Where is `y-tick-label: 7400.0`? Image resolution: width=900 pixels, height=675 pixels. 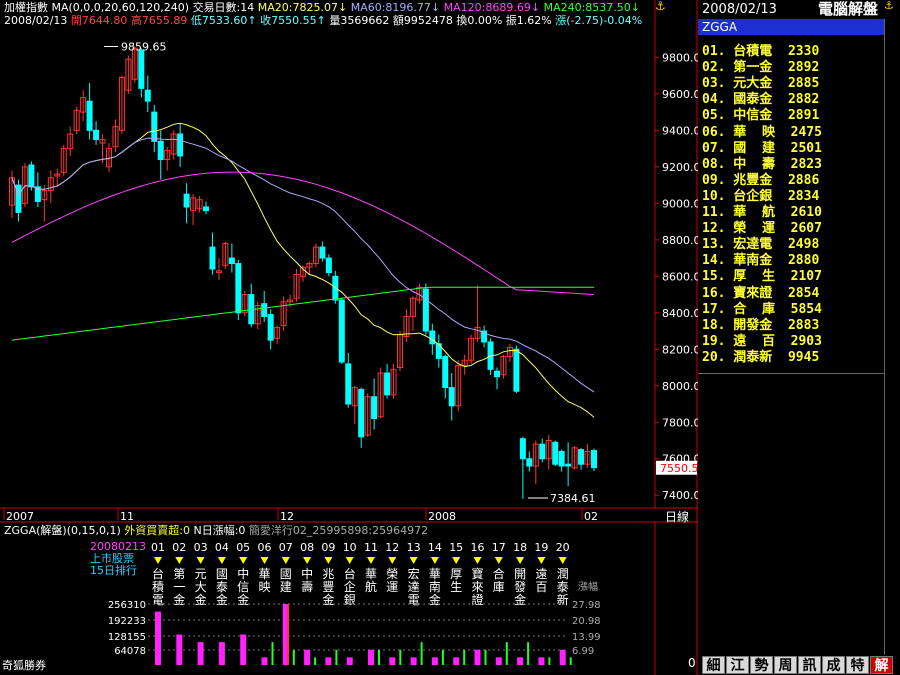
y-tick-label: 7400.0 is located at coordinates (681, 495).